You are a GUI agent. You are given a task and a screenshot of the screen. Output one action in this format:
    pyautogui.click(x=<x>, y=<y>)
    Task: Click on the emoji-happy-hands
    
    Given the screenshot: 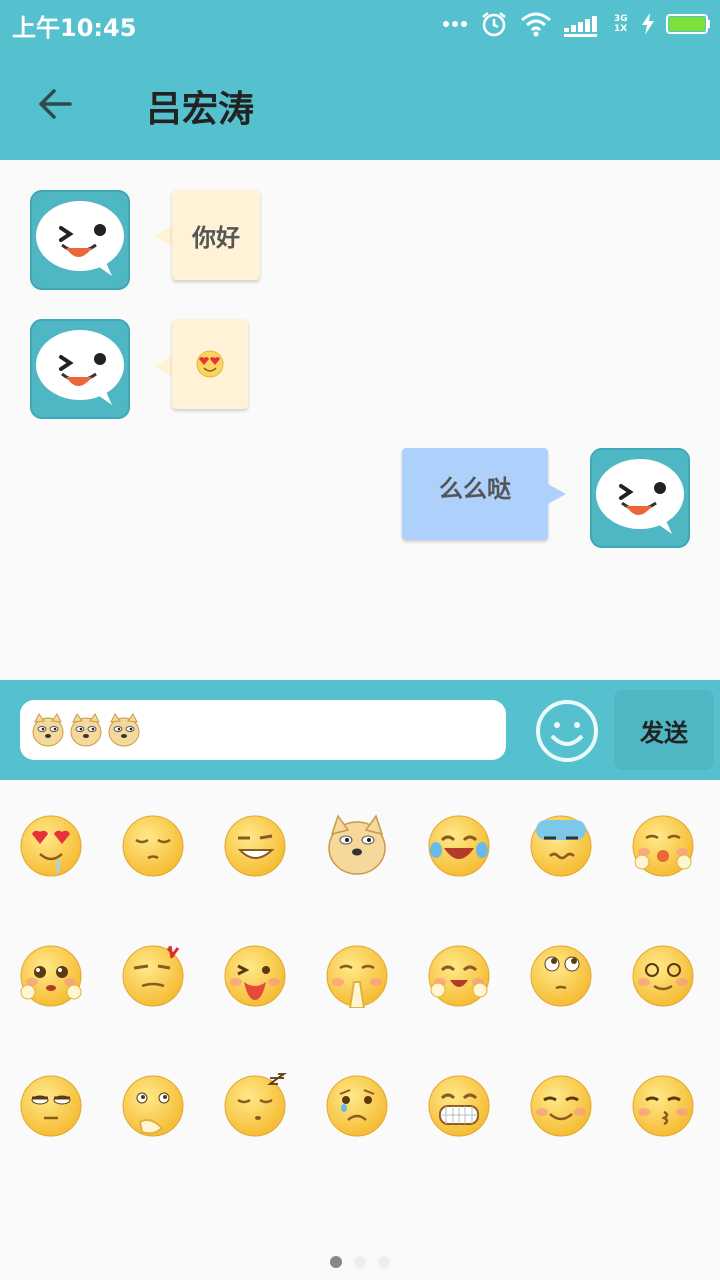 What is the action you would take?
    pyautogui.click(x=459, y=975)
    